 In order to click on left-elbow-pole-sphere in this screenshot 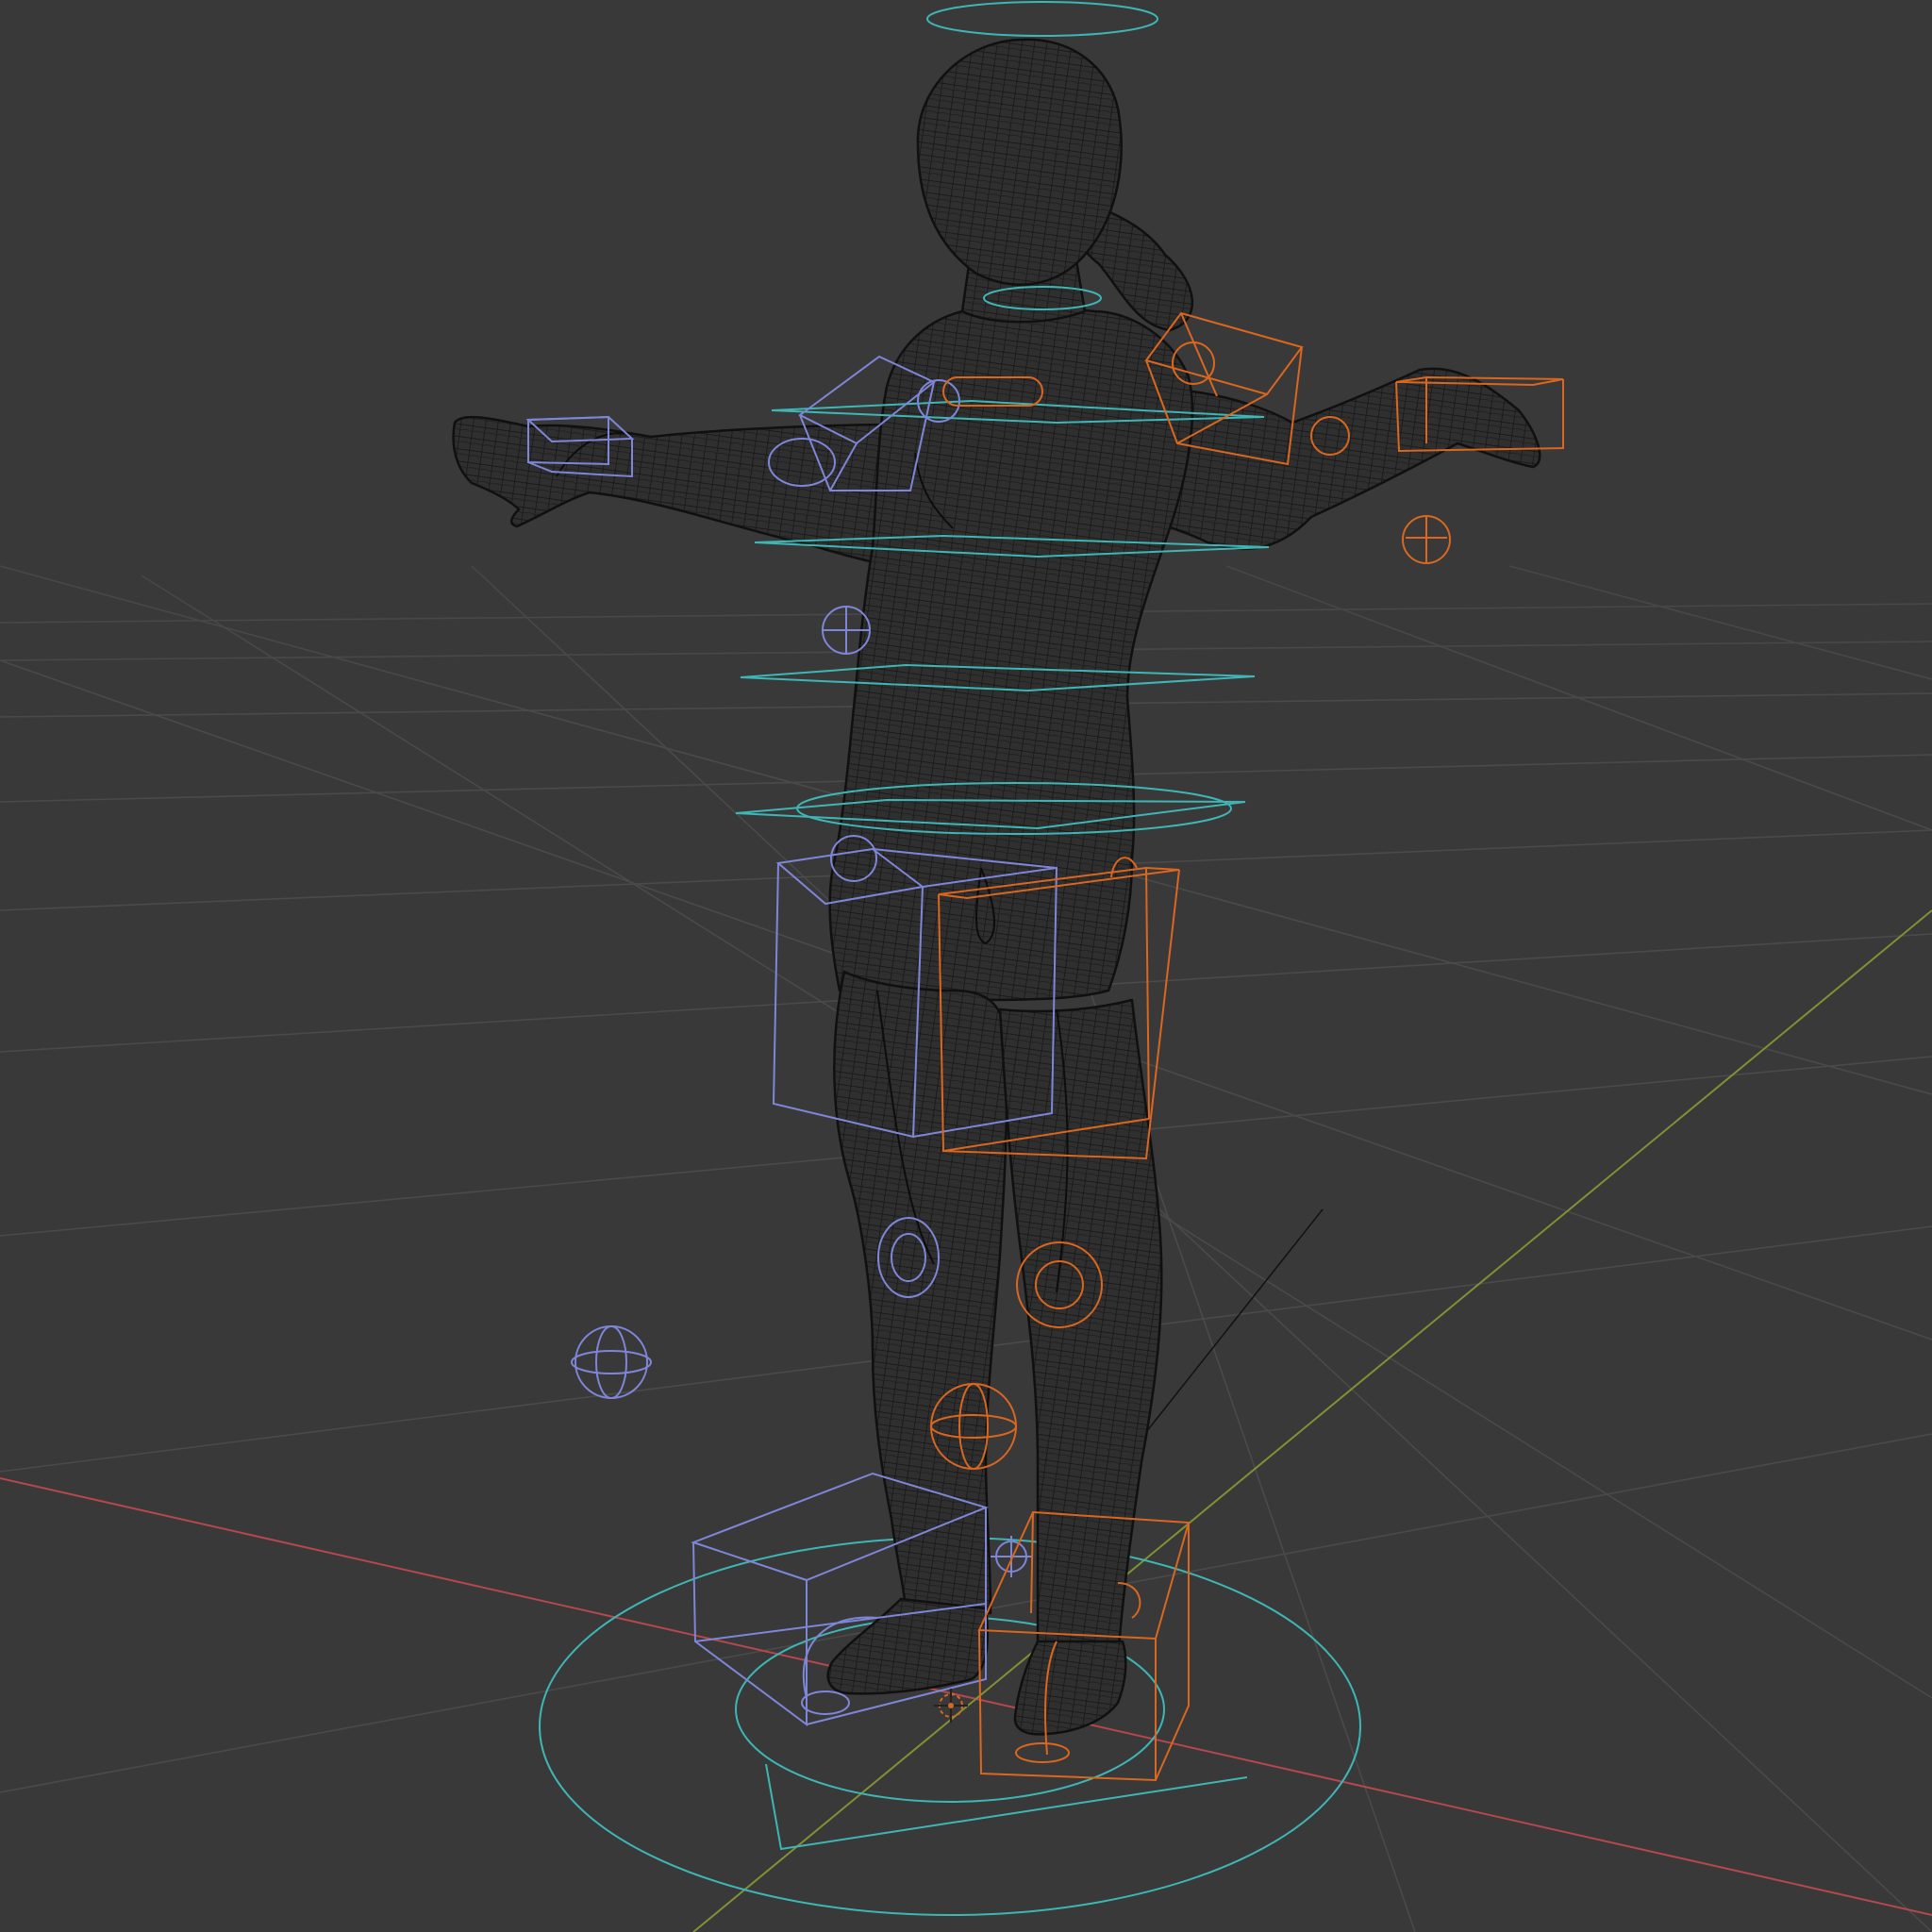, I will do `click(846, 631)`.